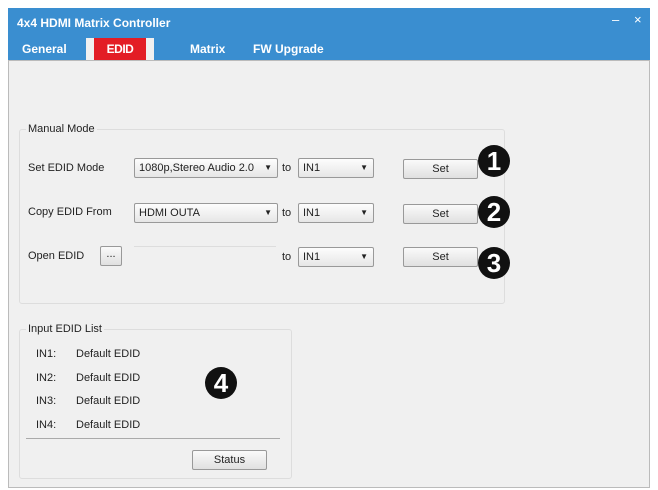 The width and height of the screenshot is (658, 490). What do you see at coordinates (153, 438) in the screenshot?
I see `divider` at bounding box center [153, 438].